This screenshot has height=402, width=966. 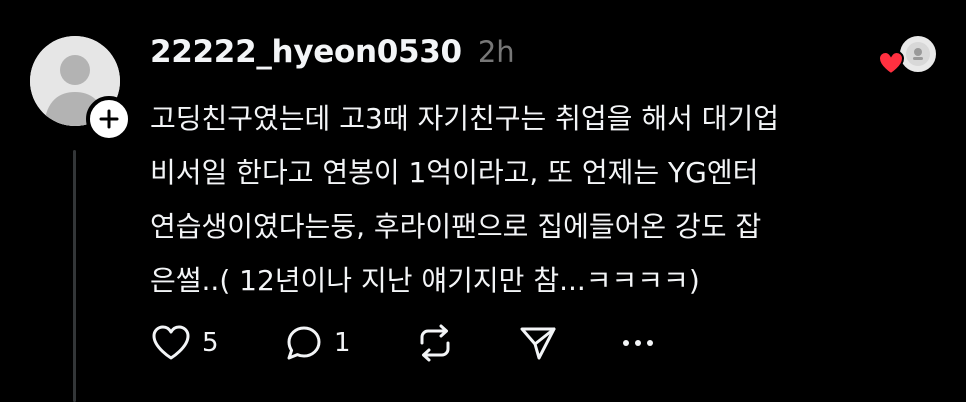 I want to click on repost-button, so click(x=435, y=343).